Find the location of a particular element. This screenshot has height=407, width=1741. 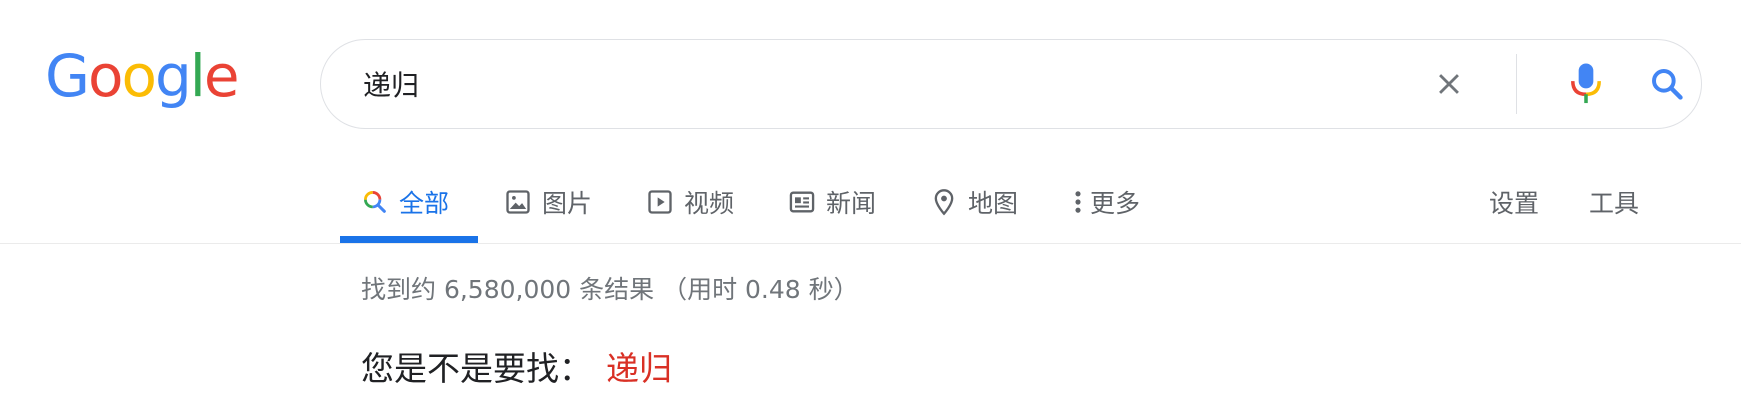

did-you-mean-link: 递归 is located at coordinates (639, 368).